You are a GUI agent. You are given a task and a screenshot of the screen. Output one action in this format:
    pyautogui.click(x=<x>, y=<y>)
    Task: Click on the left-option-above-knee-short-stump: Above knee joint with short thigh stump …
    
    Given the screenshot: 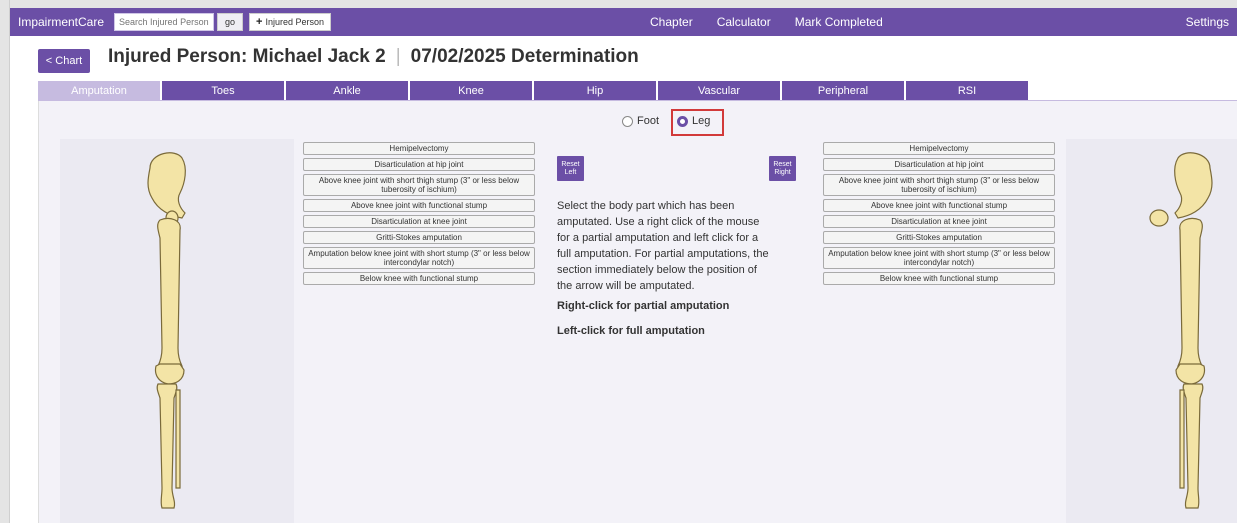 What is the action you would take?
    pyautogui.click(x=419, y=185)
    